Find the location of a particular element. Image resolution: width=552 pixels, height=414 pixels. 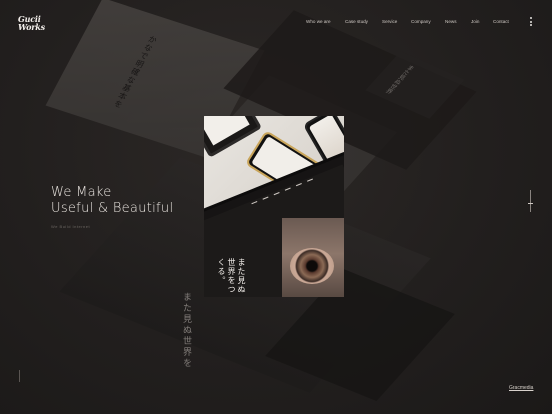

slide-indicator-line is located at coordinates (530, 201).